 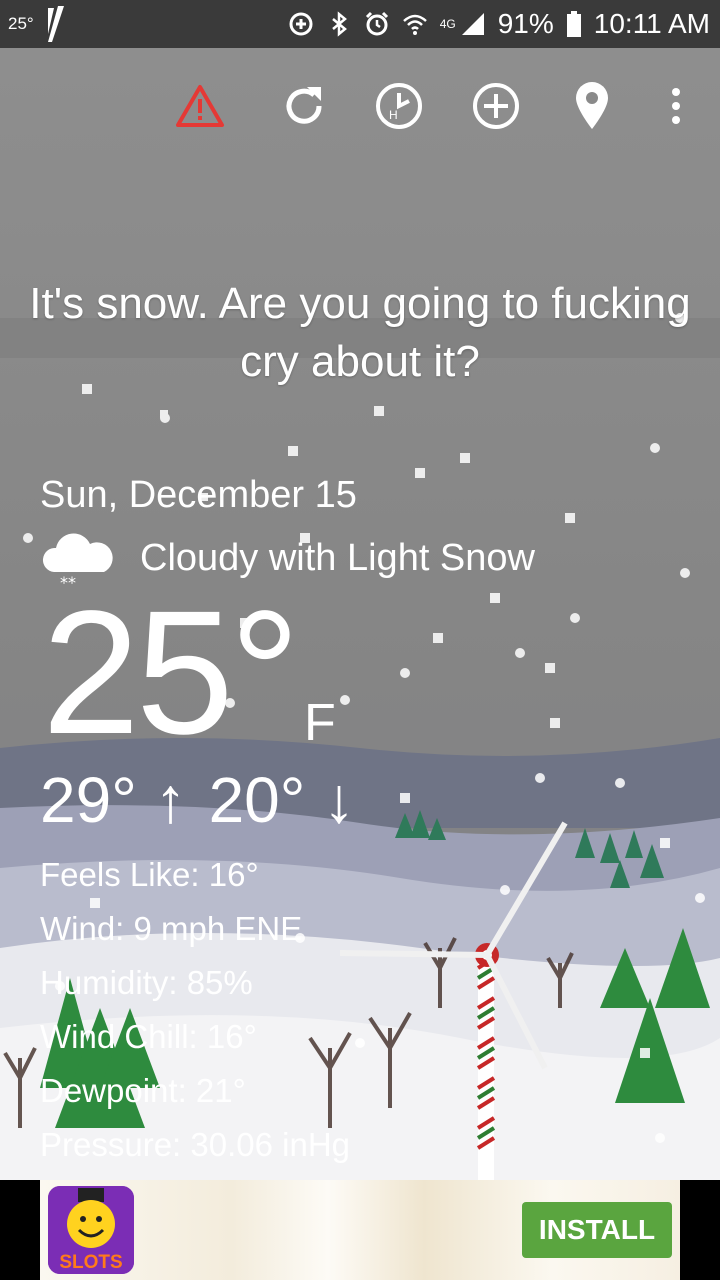 I want to click on current-temperature: 25°, so click(x=171, y=673).